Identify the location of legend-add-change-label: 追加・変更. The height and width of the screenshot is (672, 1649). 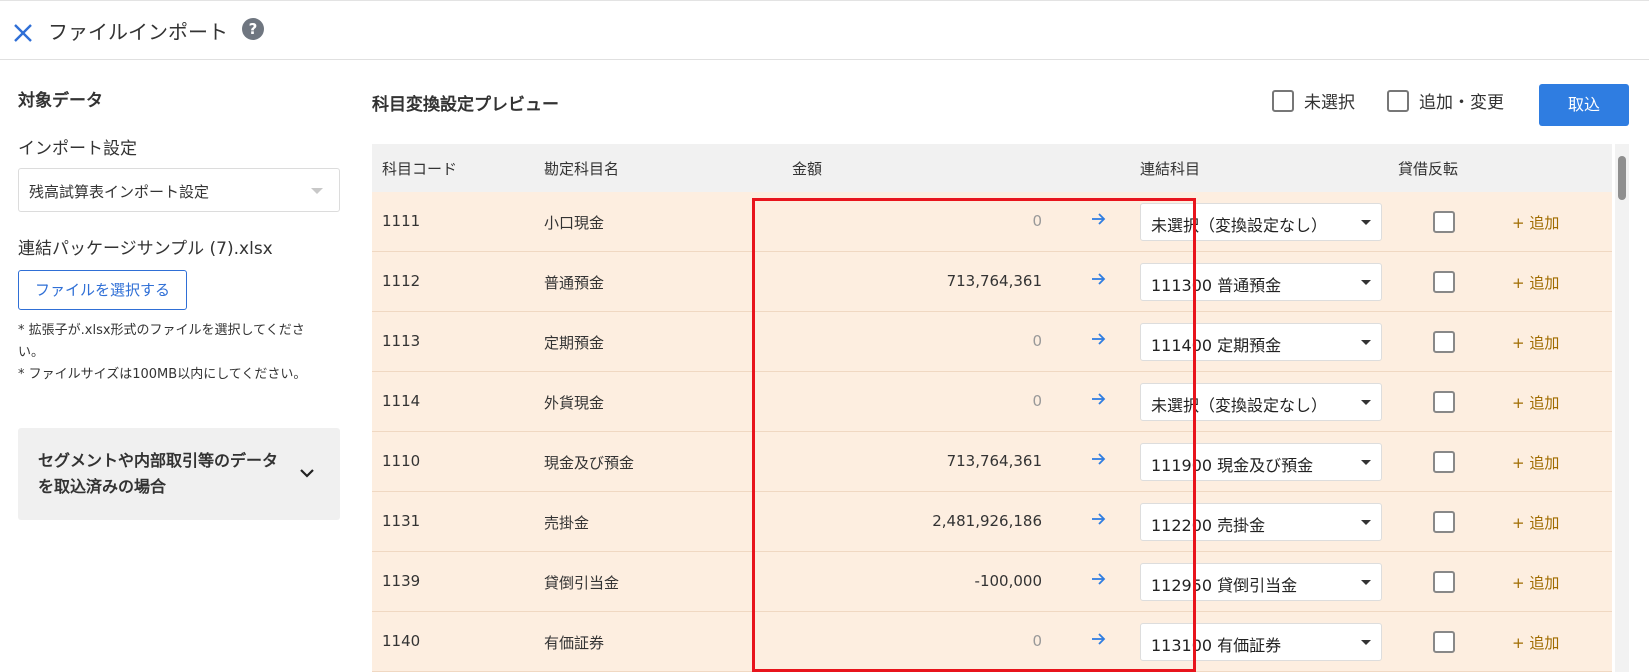
(1461, 103).